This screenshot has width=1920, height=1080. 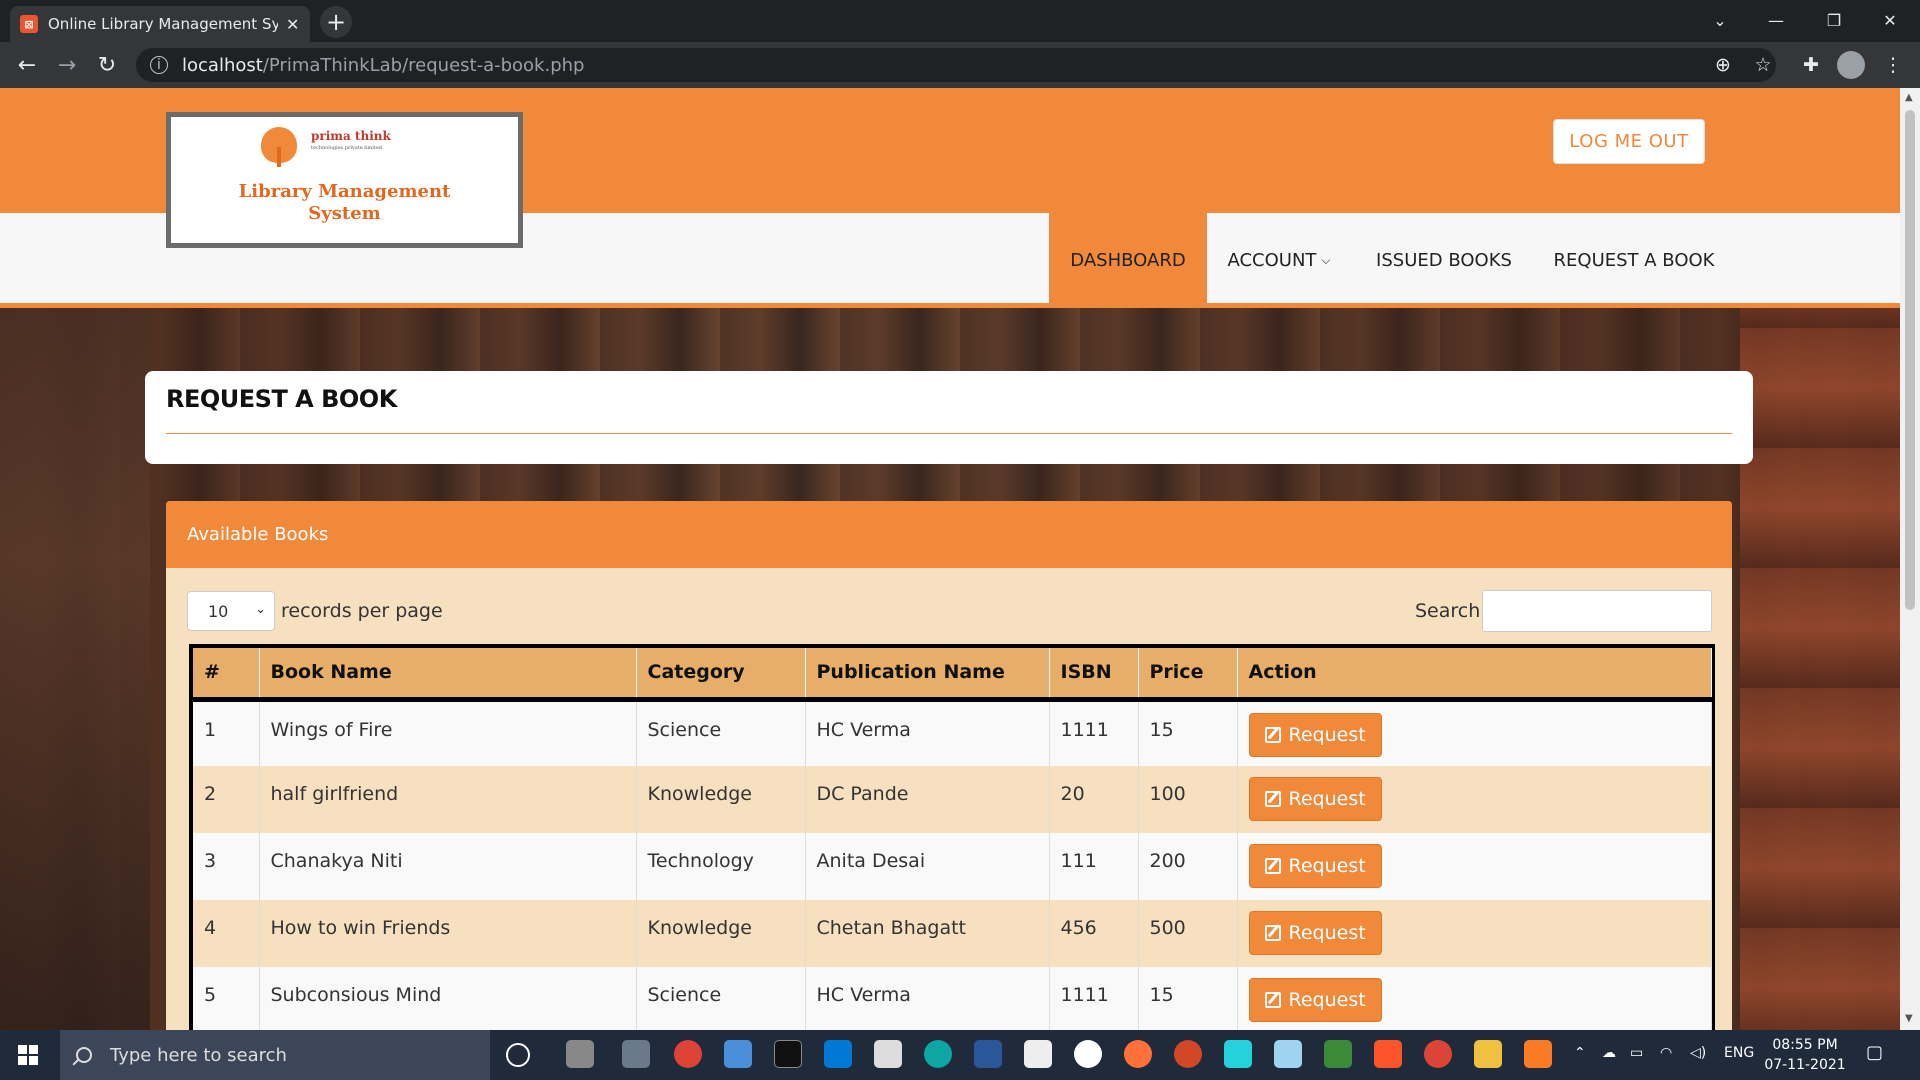 What do you see at coordinates (927, 866) in the screenshot?
I see `cell-publication: Anita Desai` at bounding box center [927, 866].